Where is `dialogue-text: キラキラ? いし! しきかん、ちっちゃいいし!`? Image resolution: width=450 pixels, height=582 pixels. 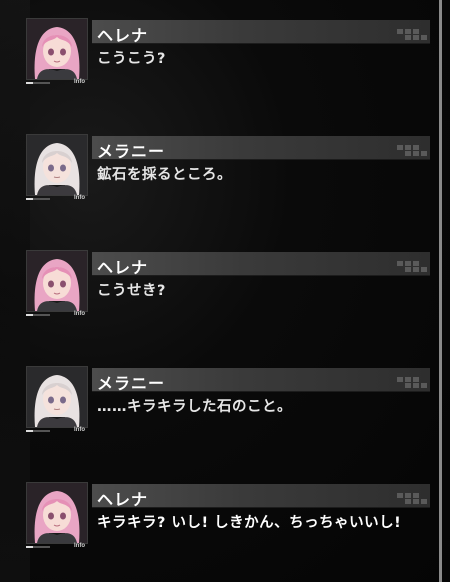
dialogue-text: キラキラ? いし! しきかん、ちっちゃいいし! is located at coordinates (249, 523).